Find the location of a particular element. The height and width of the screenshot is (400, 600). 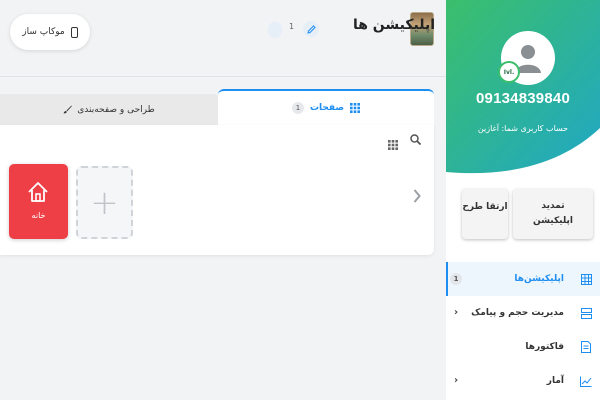

tab-label: صفحات is located at coordinates (327, 108).